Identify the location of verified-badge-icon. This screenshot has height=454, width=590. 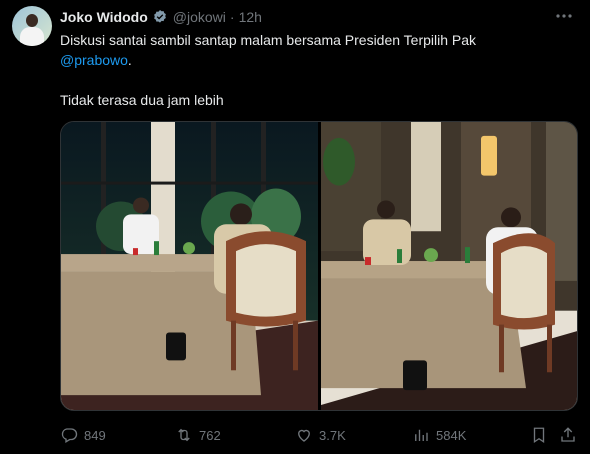
(159, 16).